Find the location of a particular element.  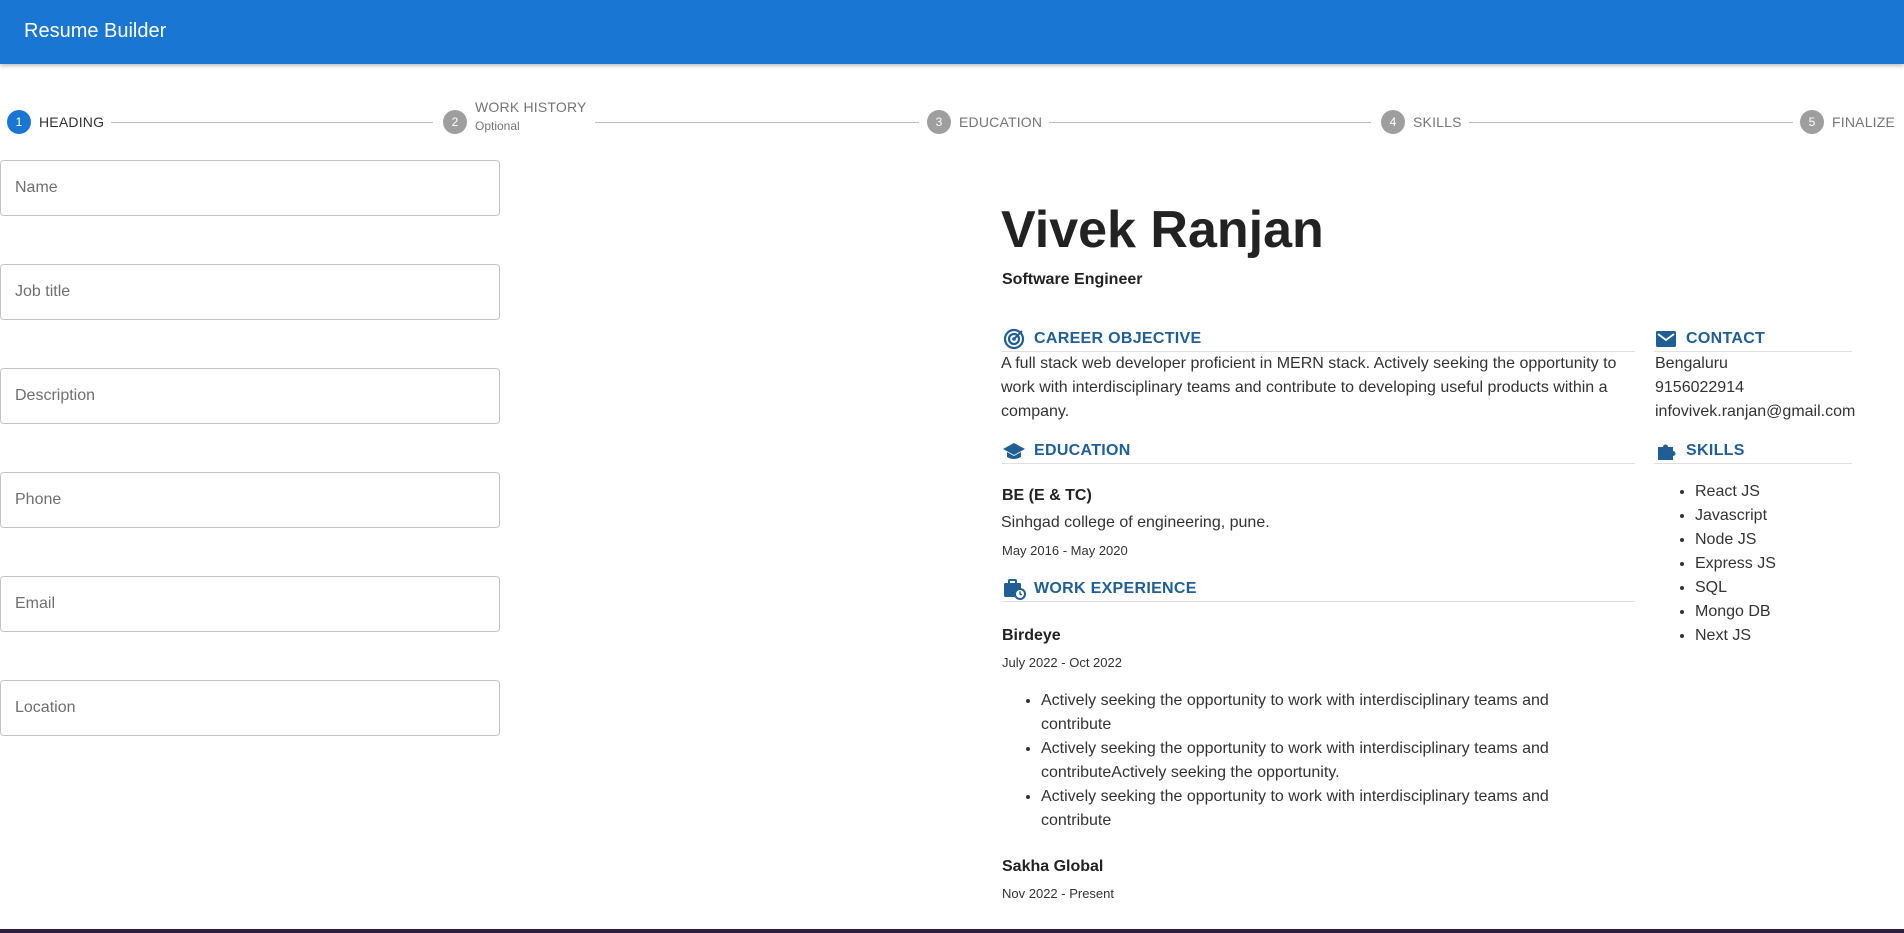

education-dates: May 2016 - May 2020 is located at coordinates (1065, 550).